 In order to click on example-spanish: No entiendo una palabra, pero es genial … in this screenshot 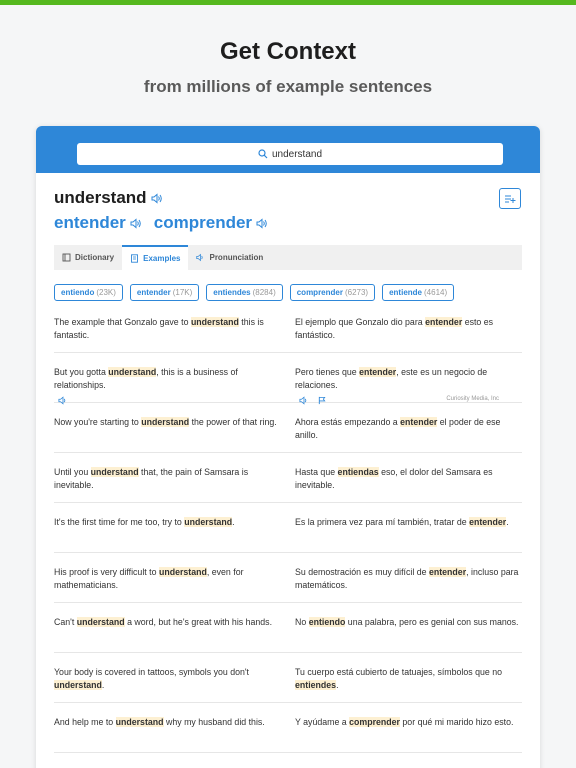, I will do `click(409, 622)`.